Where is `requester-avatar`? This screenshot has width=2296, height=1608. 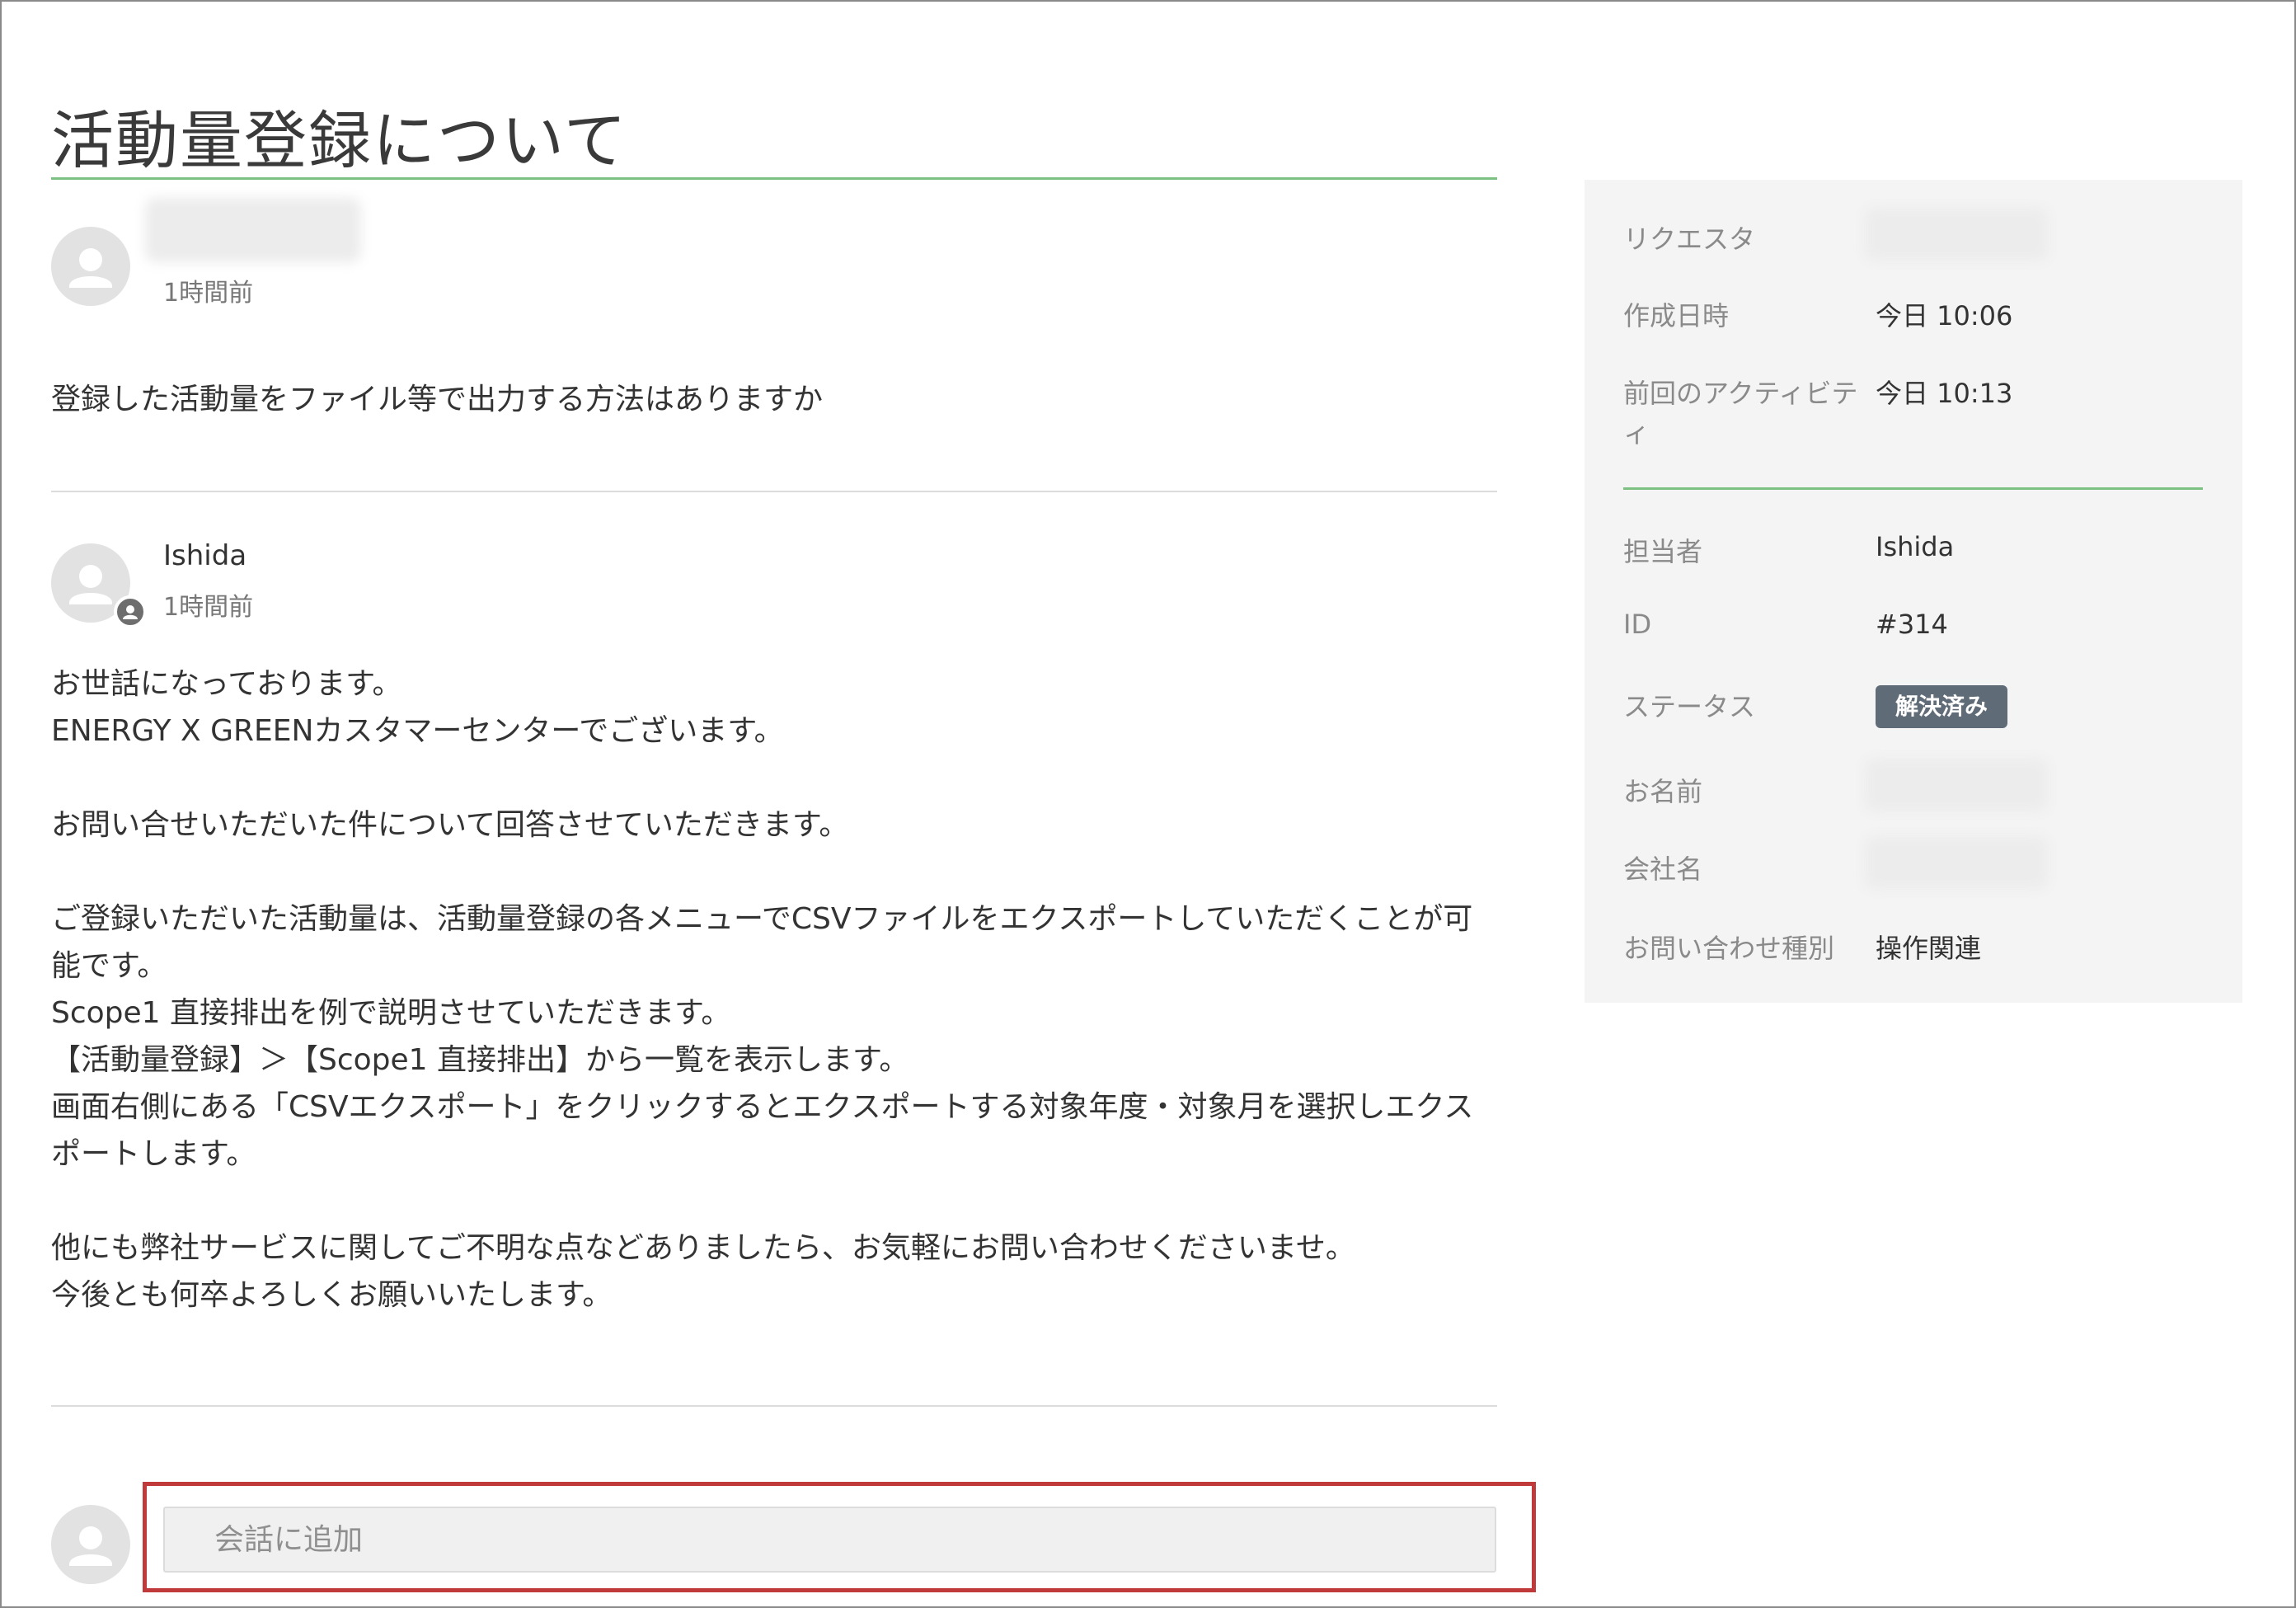
requester-avatar is located at coordinates (91, 266).